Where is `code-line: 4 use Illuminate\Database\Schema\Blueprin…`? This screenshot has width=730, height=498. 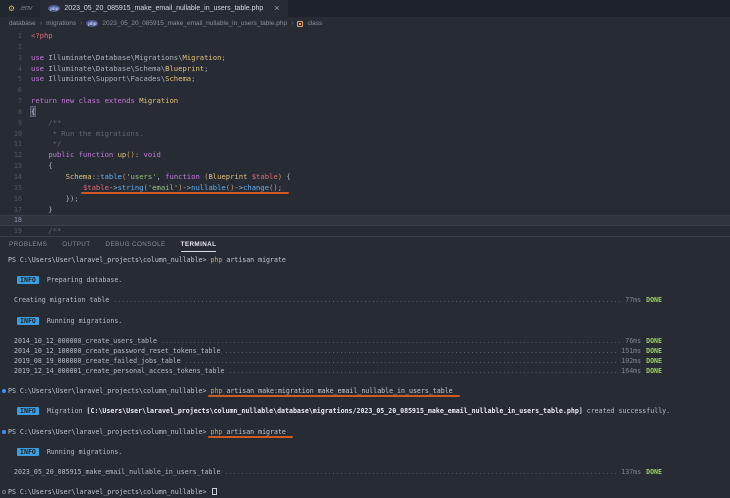 code-line: 4 use Illuminate\Database\Schema\Blueprin… is located at coordinates (365, 69).